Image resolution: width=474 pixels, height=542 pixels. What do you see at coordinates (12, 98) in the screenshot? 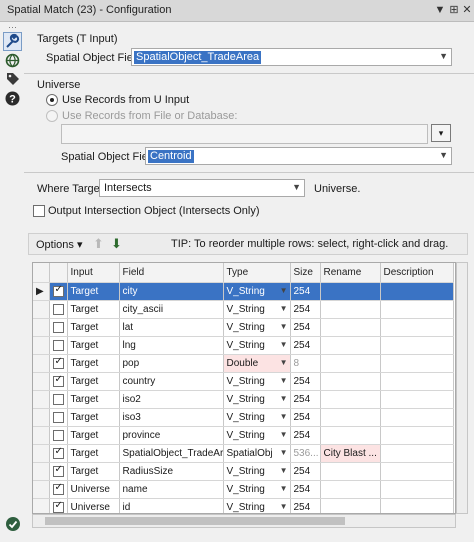
I see `help-icon: ?` at bounding box center [12, 98].